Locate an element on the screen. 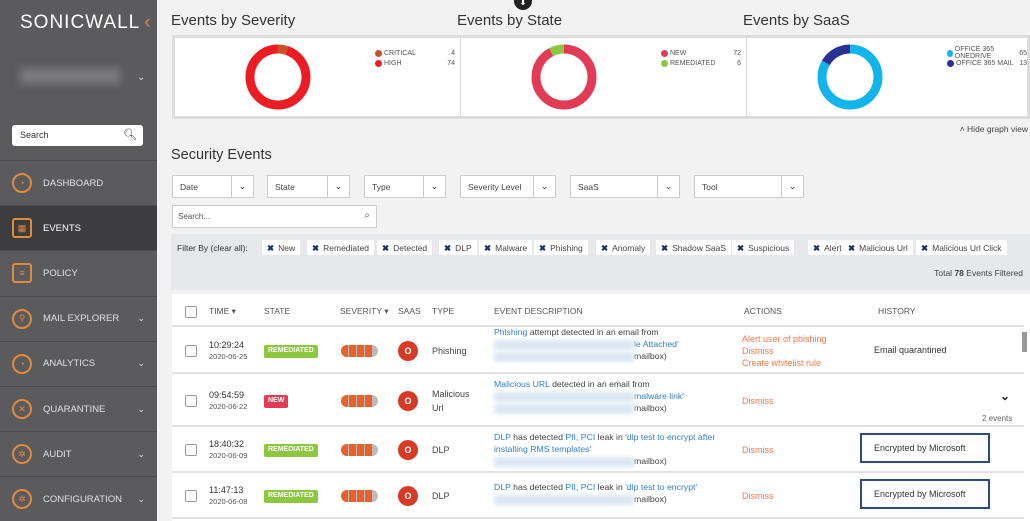  collapse-sidebar-icon: ‹ is located at coordinates (147, 22).